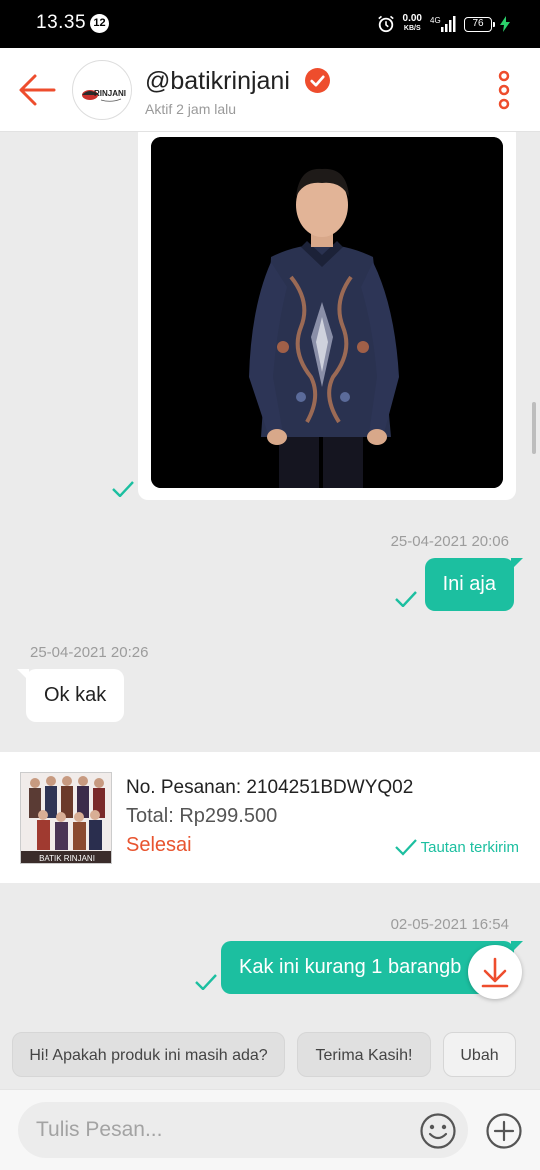 The image size is (540, 1170). Describe the element at coordinates (110, 93) in the screenshot. I see `avatar-logo-text: RINJANI` at that location.